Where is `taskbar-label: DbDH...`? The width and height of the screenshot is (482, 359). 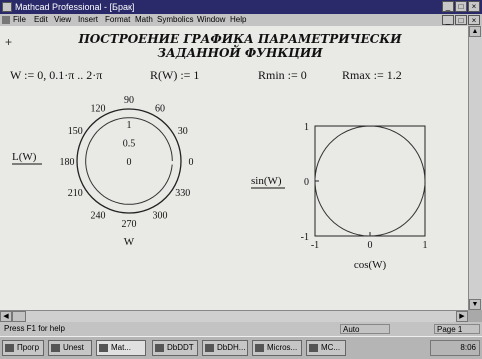 taskbar-label: DbDH... is located at coordinates (231, 347).